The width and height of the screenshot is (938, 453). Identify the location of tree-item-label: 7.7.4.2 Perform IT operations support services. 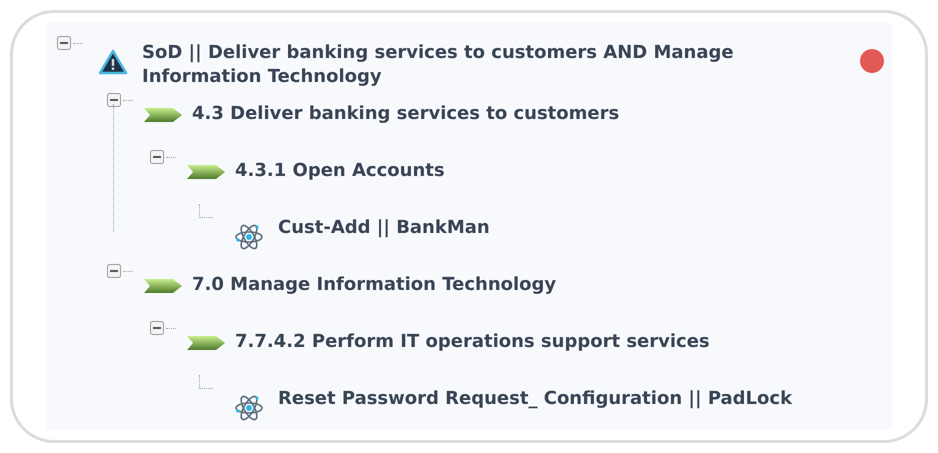
(472, 336).